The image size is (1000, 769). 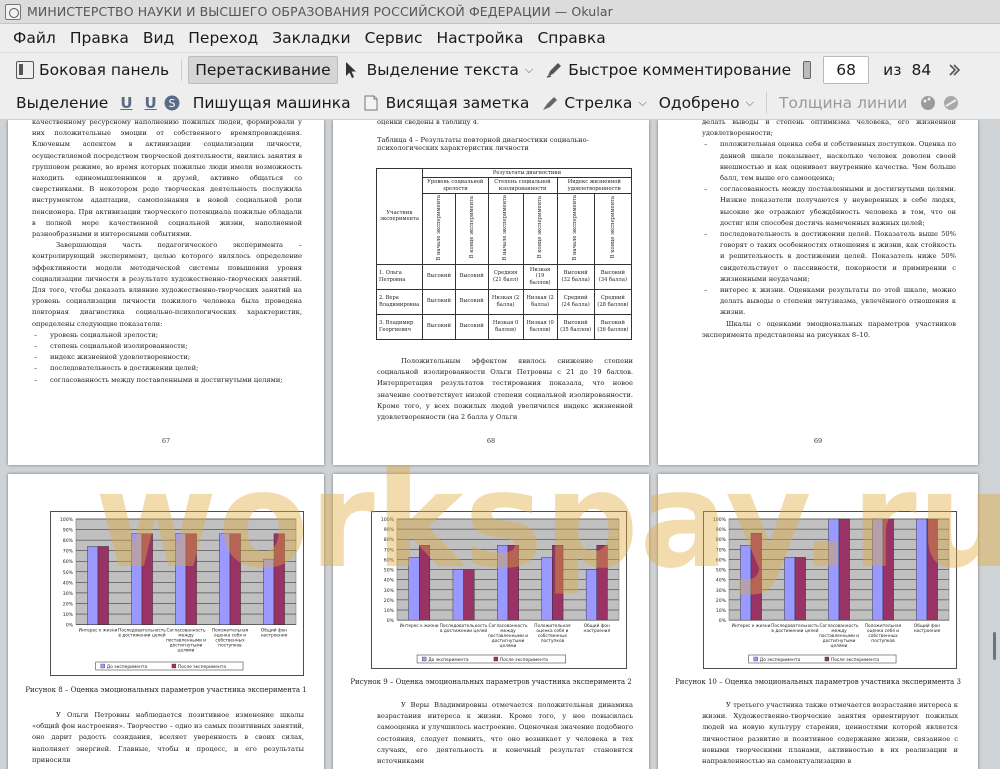 I want to click on sidebar-button: Боковая панель, so click(x=92, y=70).